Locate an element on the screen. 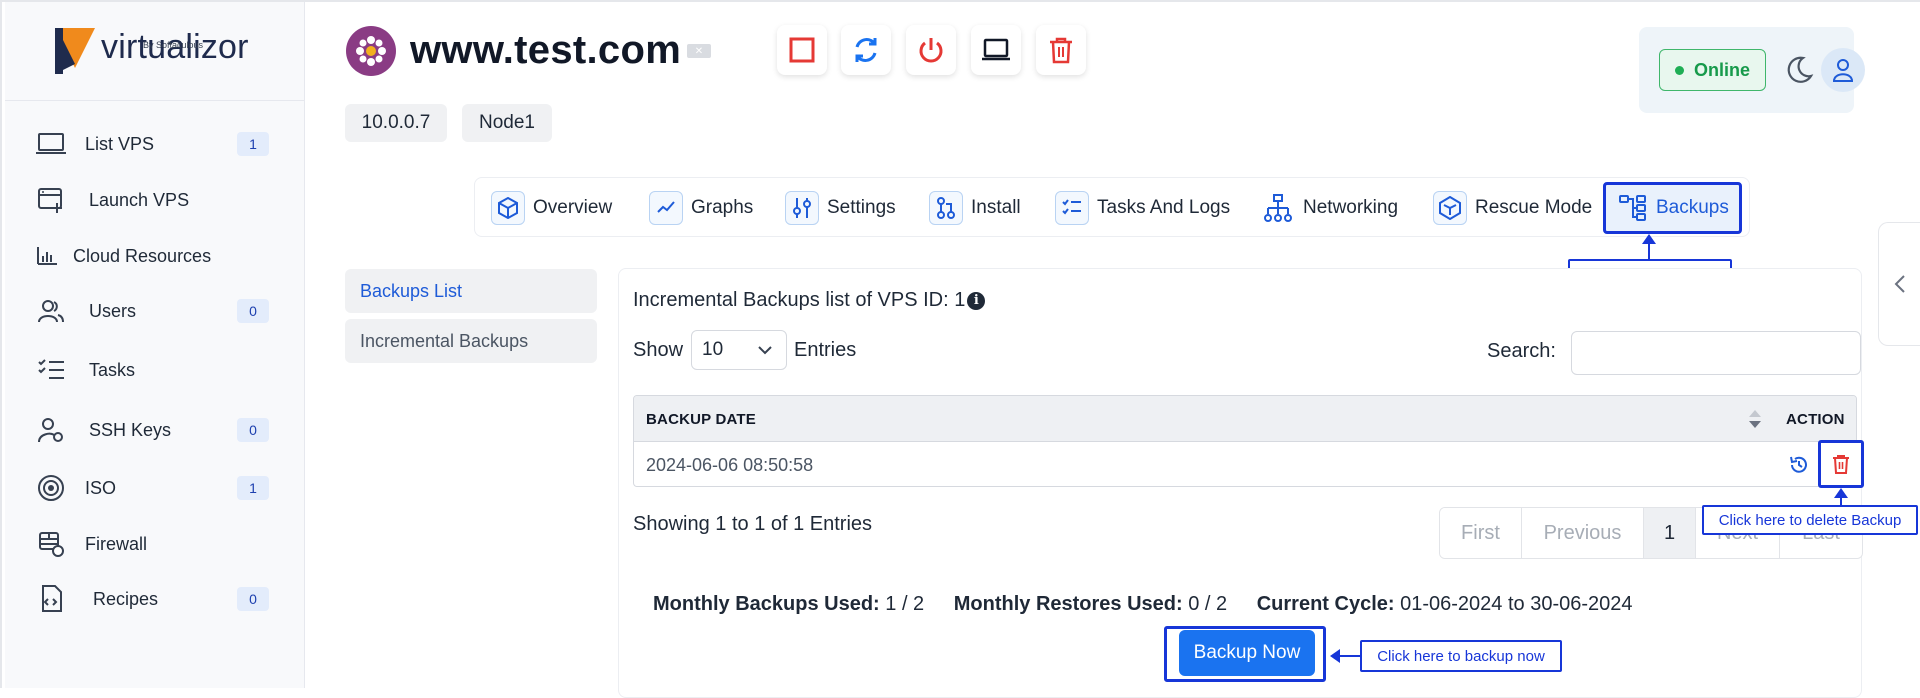  sidebar-item-cloud-resources: Cloud Resources is located at coordinates (155, 256).